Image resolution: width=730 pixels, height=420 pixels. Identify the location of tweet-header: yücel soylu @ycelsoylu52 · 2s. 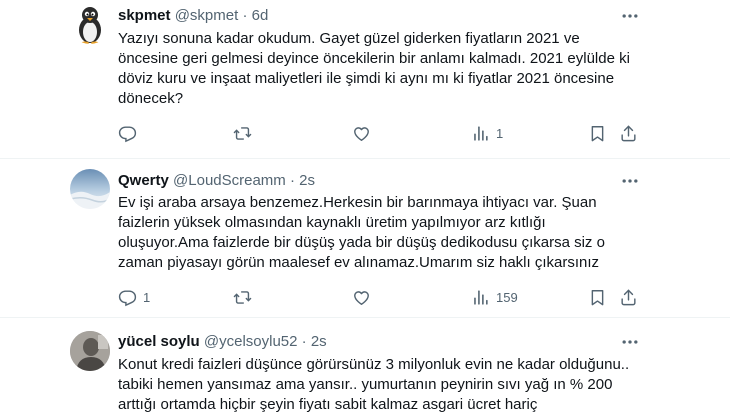
(222, 342).